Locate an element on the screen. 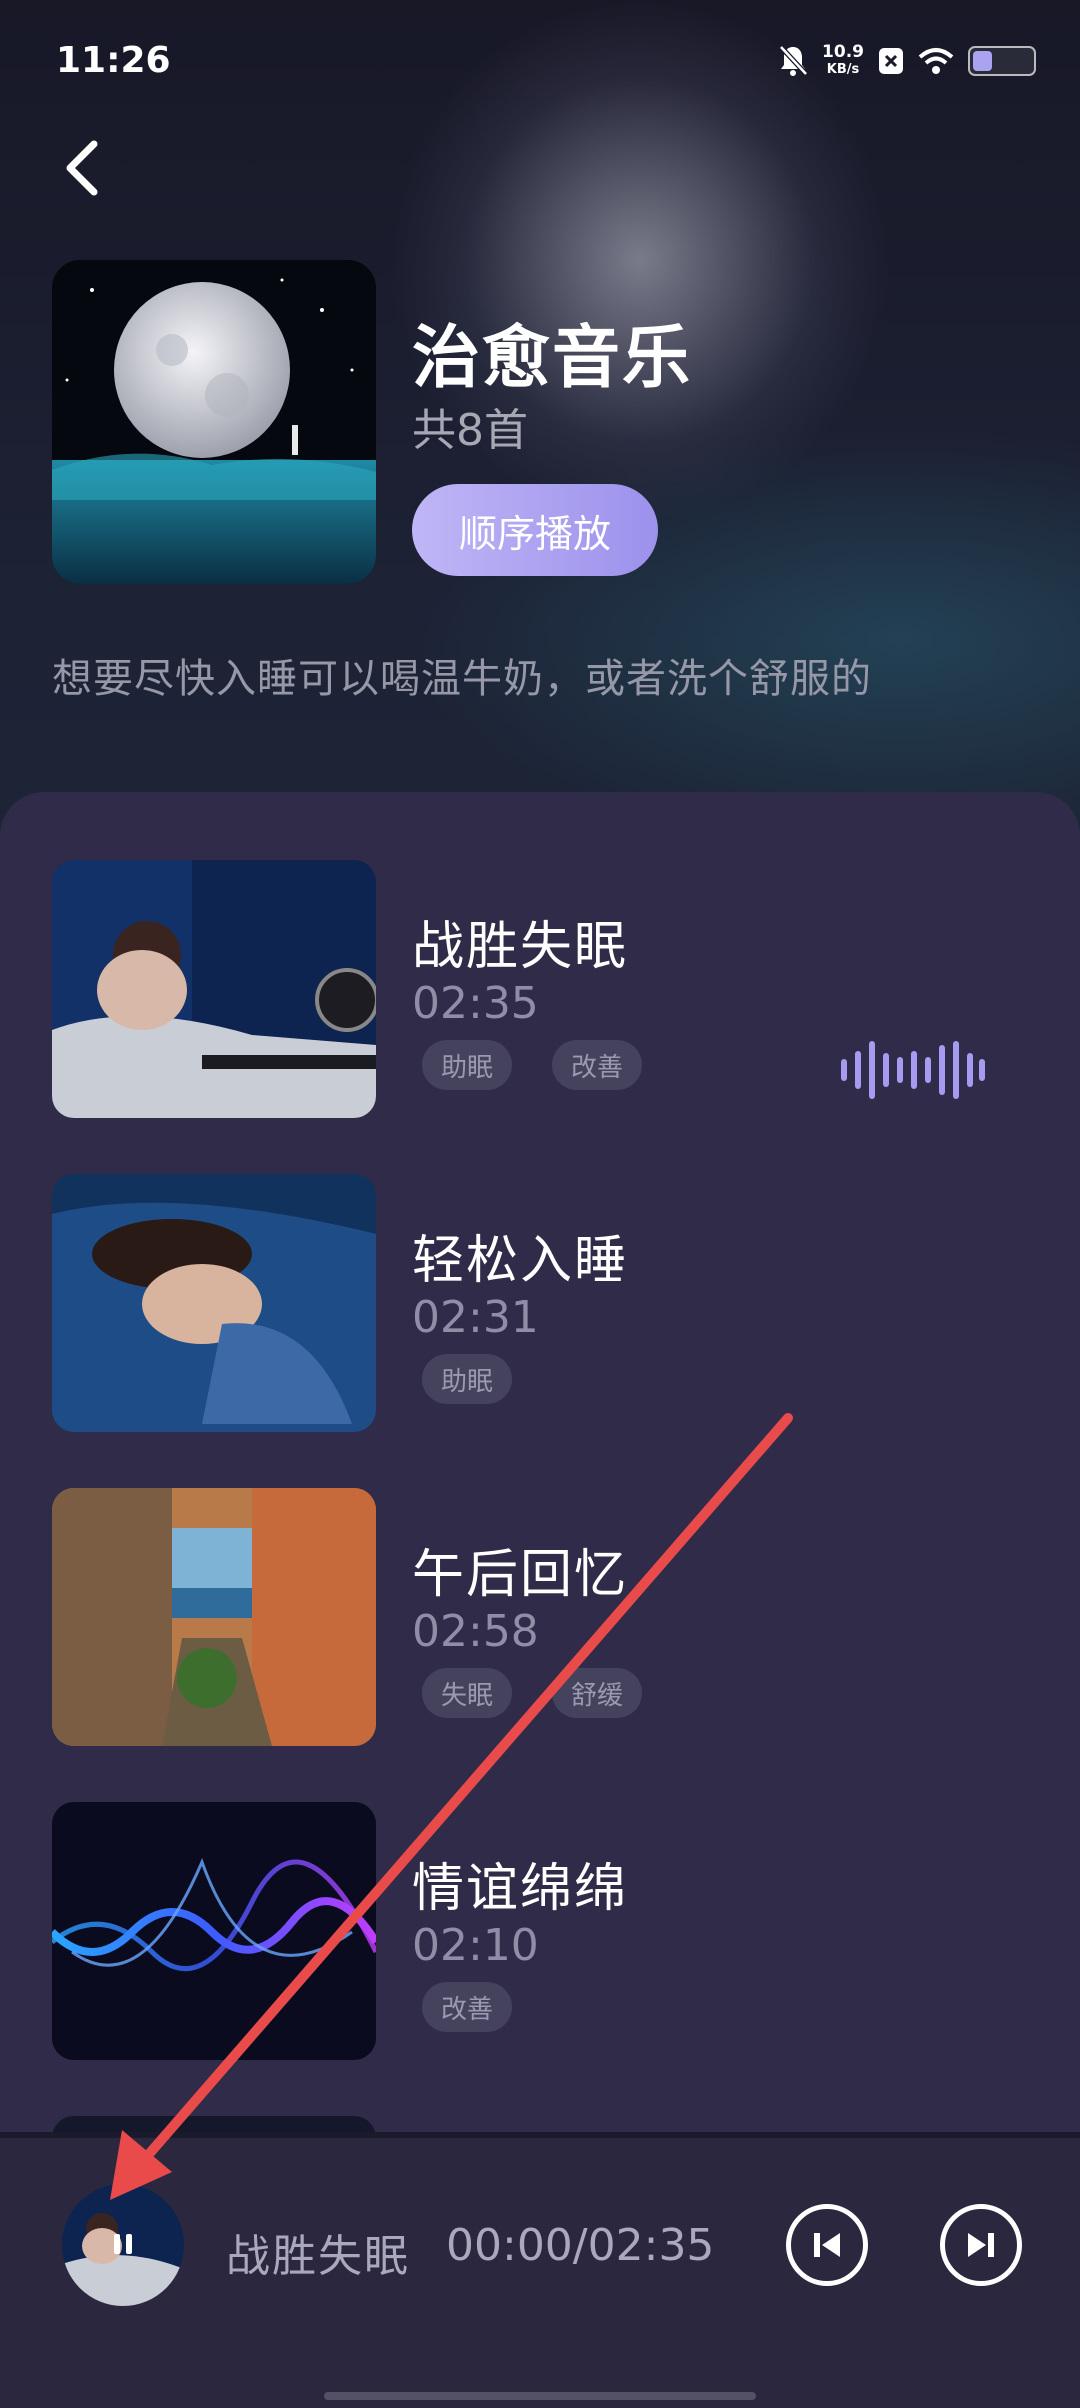 The height and width of the screenshot is (2408, 1080). skip-previous-icon is located at coordinates (827, 2245).